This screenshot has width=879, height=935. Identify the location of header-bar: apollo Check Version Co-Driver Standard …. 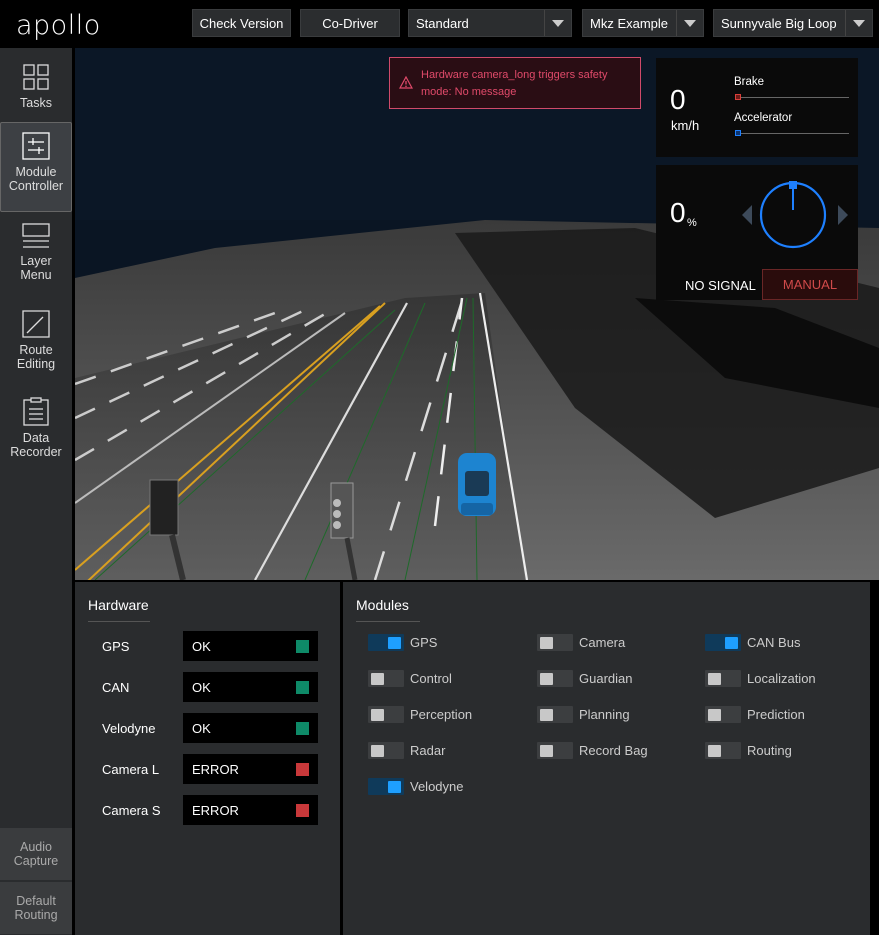
(439, 24).